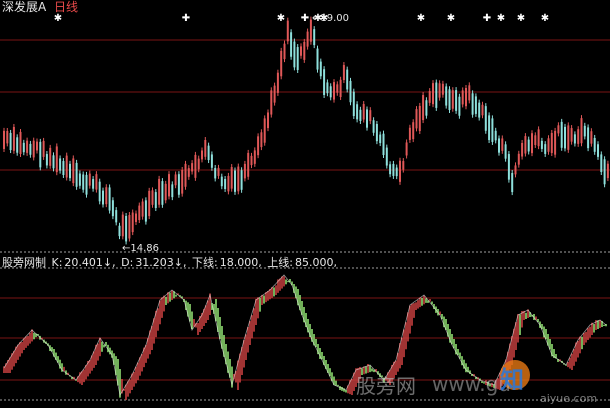 The image size is (610, 408). I want to click on stock-symbol: 深发展A, so click(24, 7).